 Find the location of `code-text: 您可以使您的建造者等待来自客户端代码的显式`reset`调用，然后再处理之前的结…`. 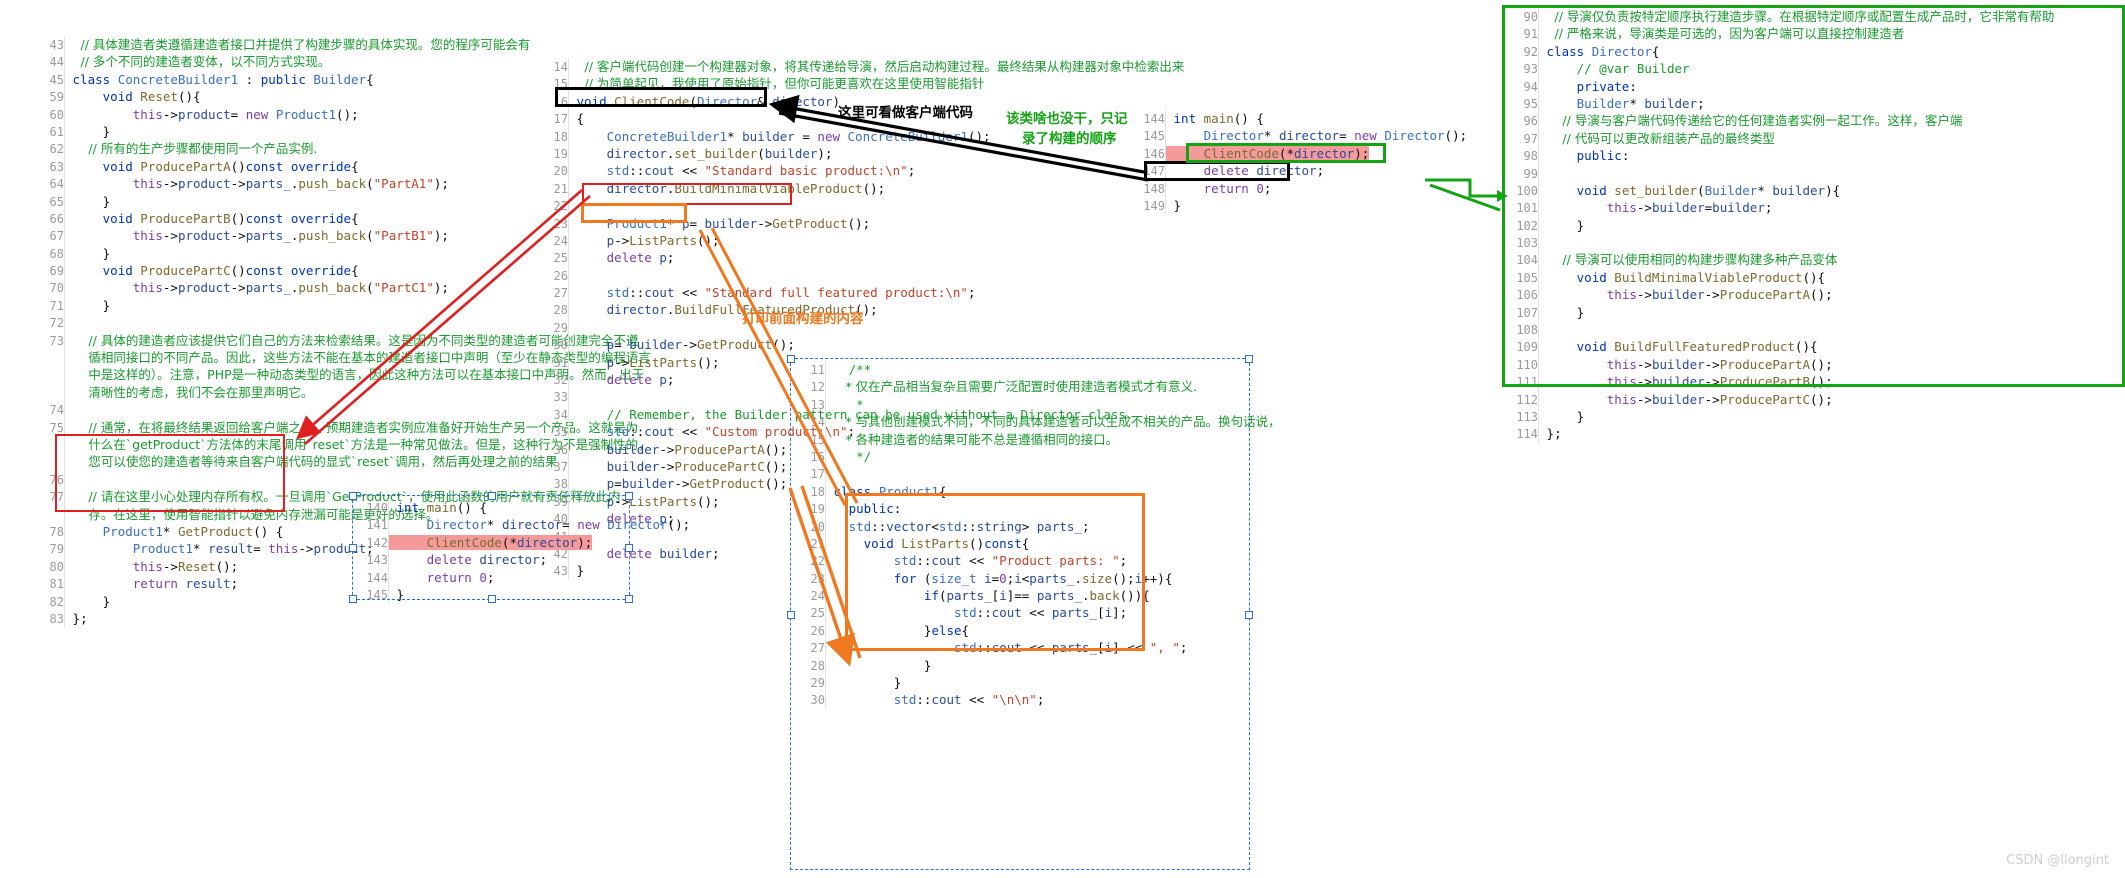

code-text: 您可以使您的建造者等待来自客户端代码的显式`reset`调用，然后再处理之前的结… is located at coordinates (311, 462).